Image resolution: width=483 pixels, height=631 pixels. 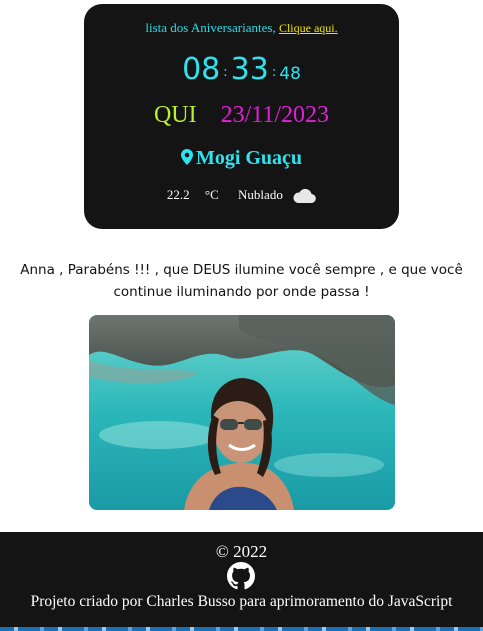 I want to click on clock-minutes: 33, so click(x=249, y=69).